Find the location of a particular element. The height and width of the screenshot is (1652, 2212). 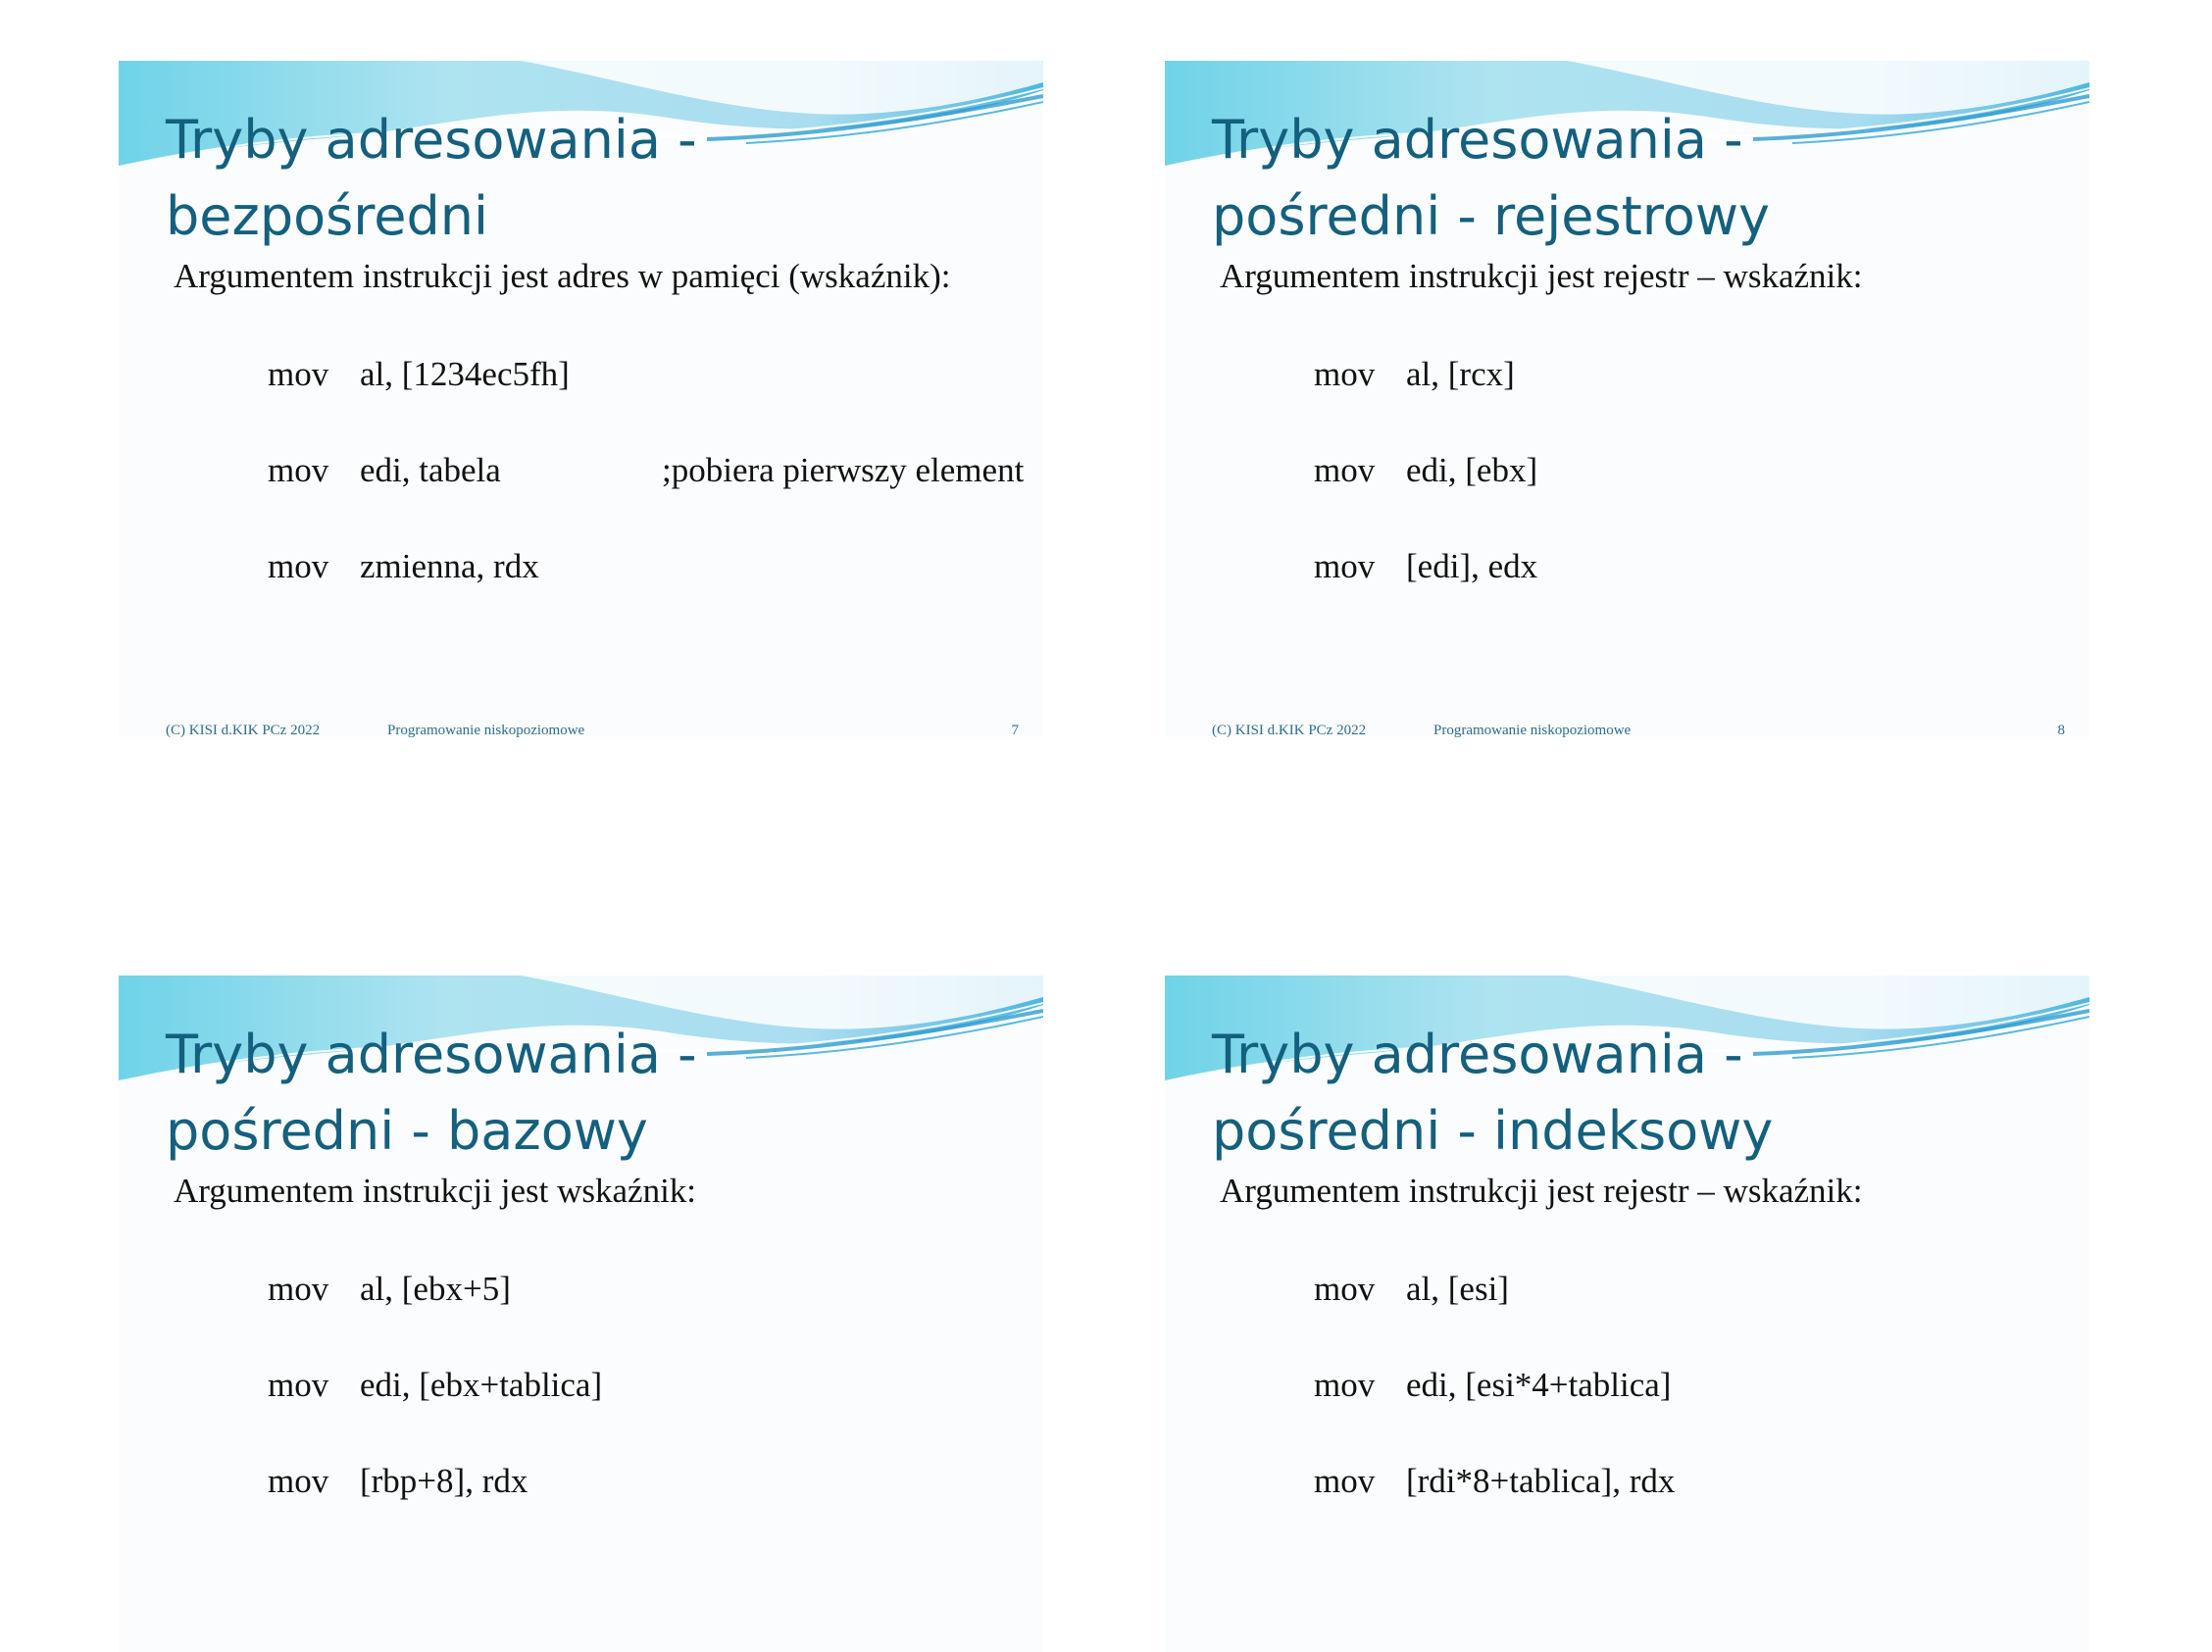

page-number: 7 is located at coordinates (1016, 731).